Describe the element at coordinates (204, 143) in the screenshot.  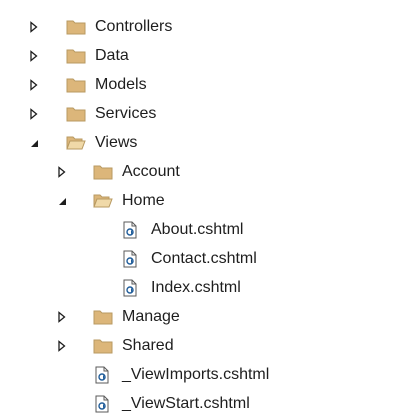
I see `tree-item-views: Views` at that location.